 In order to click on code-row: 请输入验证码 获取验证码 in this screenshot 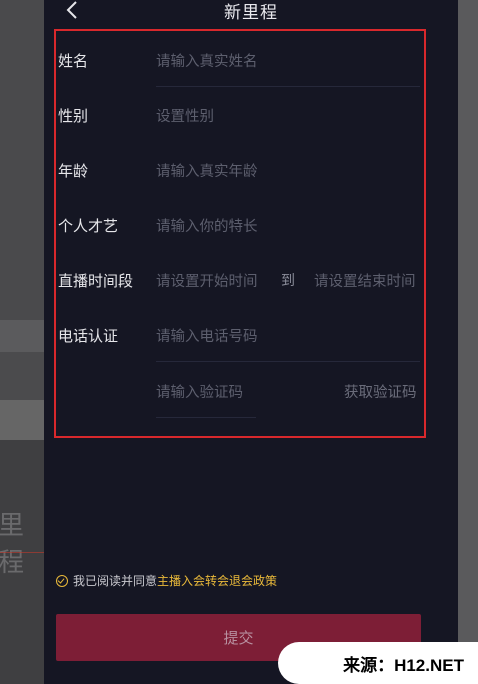, I will do `click(251, 394)`.